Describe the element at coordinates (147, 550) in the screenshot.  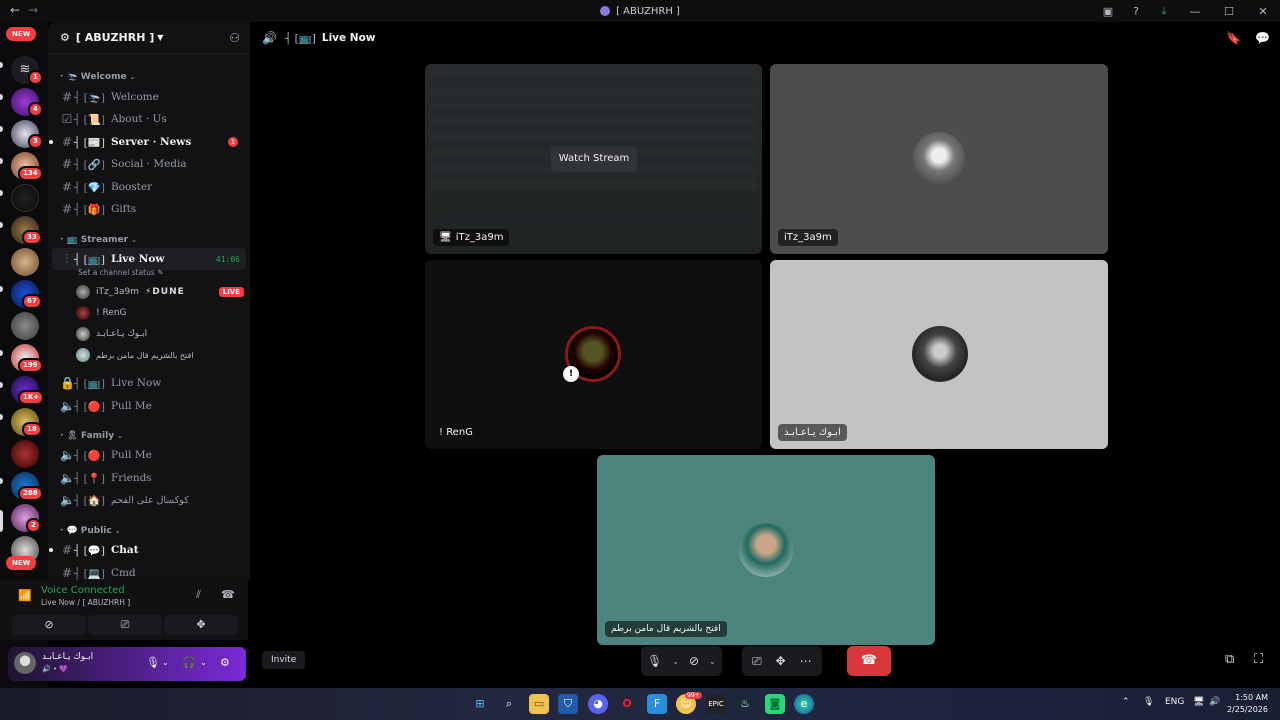
I see `channel-chat: # ┤ [💬] Chat` at that location.